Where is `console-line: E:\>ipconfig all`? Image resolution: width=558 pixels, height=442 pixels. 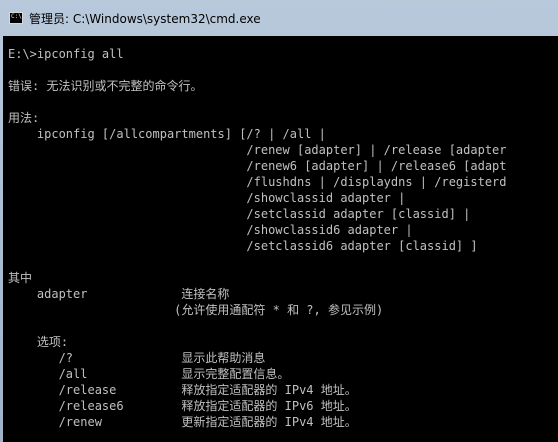 console-line: E:\>ipconfig all is located at coordinates (66, 54).